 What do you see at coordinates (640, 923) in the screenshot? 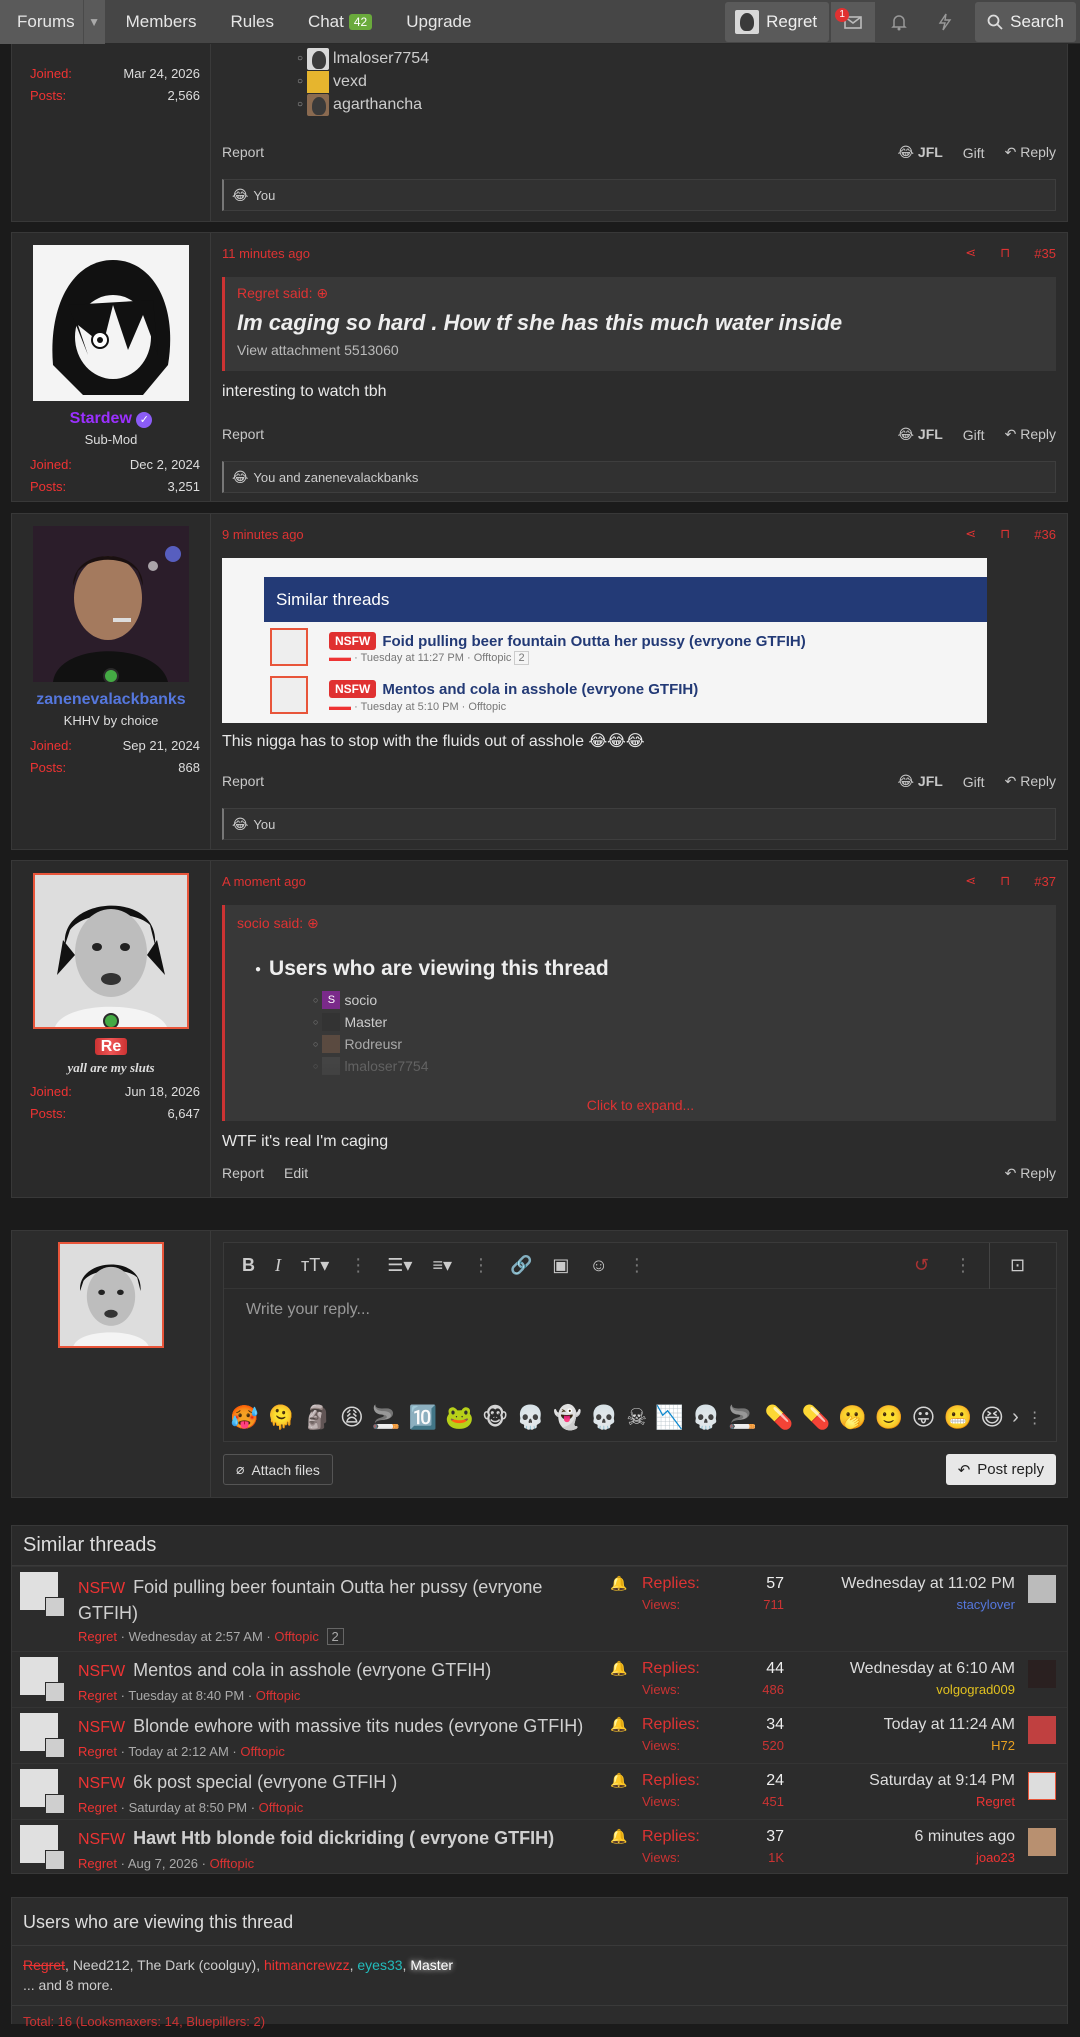
I see `quote-author: socio said: ⊕` at bounding box center [640, 923].